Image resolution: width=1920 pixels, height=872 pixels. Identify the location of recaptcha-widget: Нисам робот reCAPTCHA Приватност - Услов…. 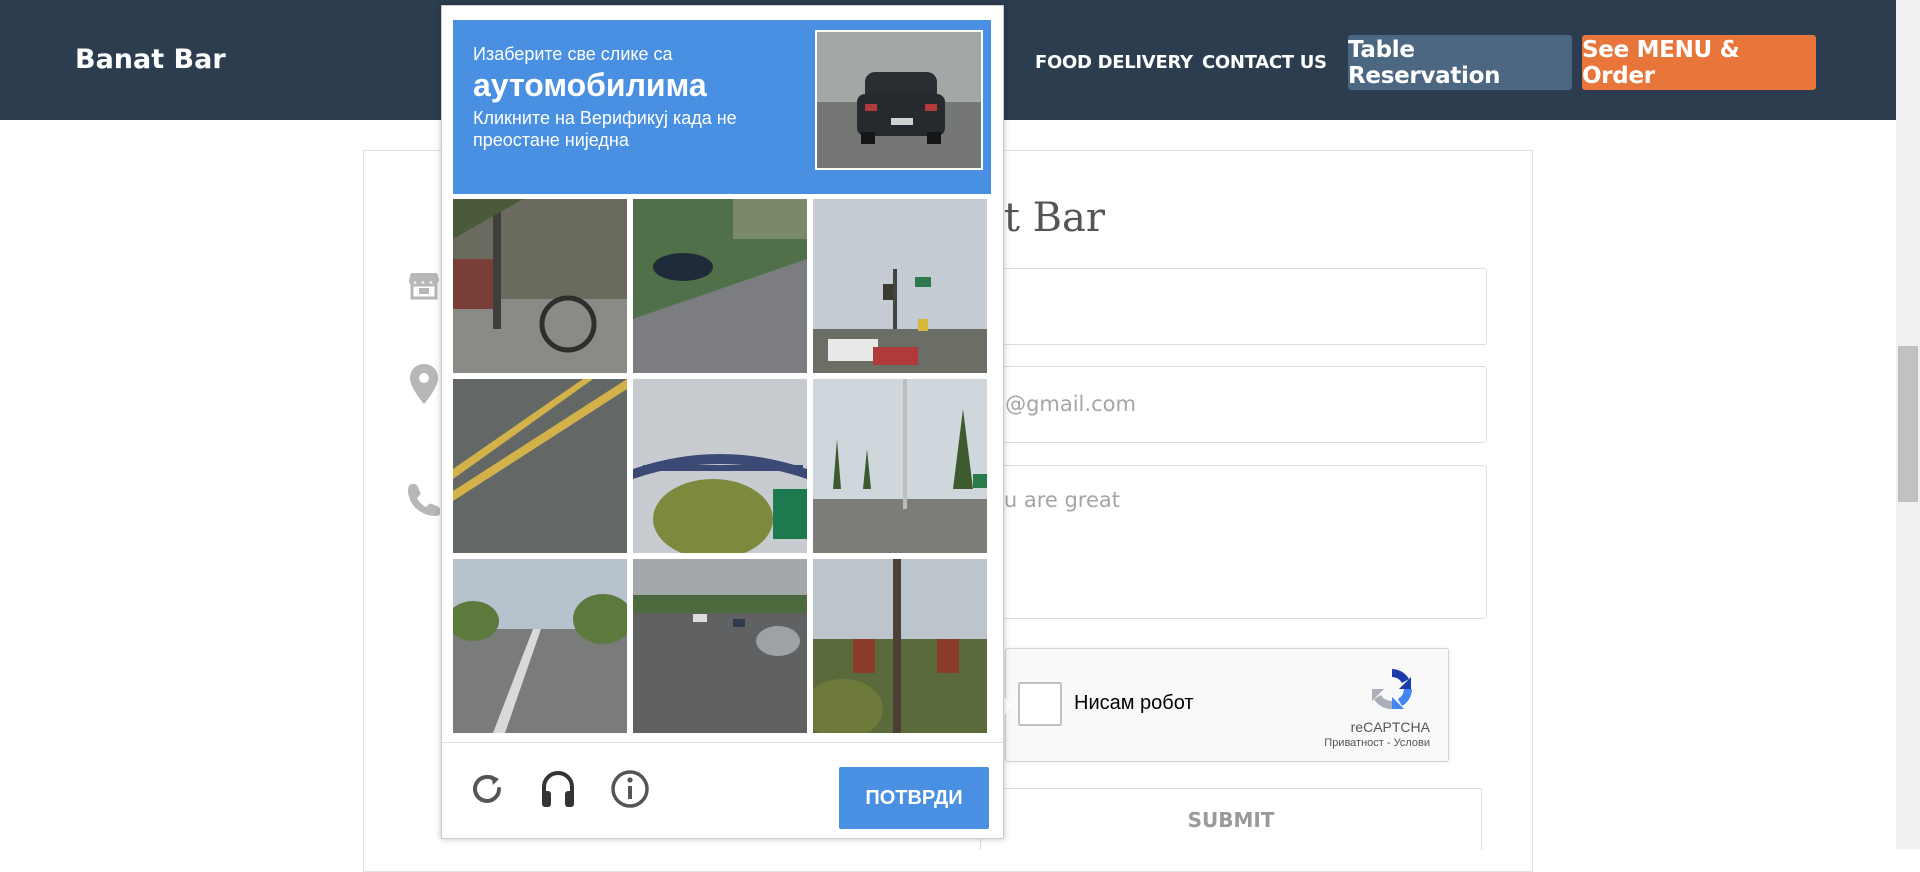
(1227, 705).